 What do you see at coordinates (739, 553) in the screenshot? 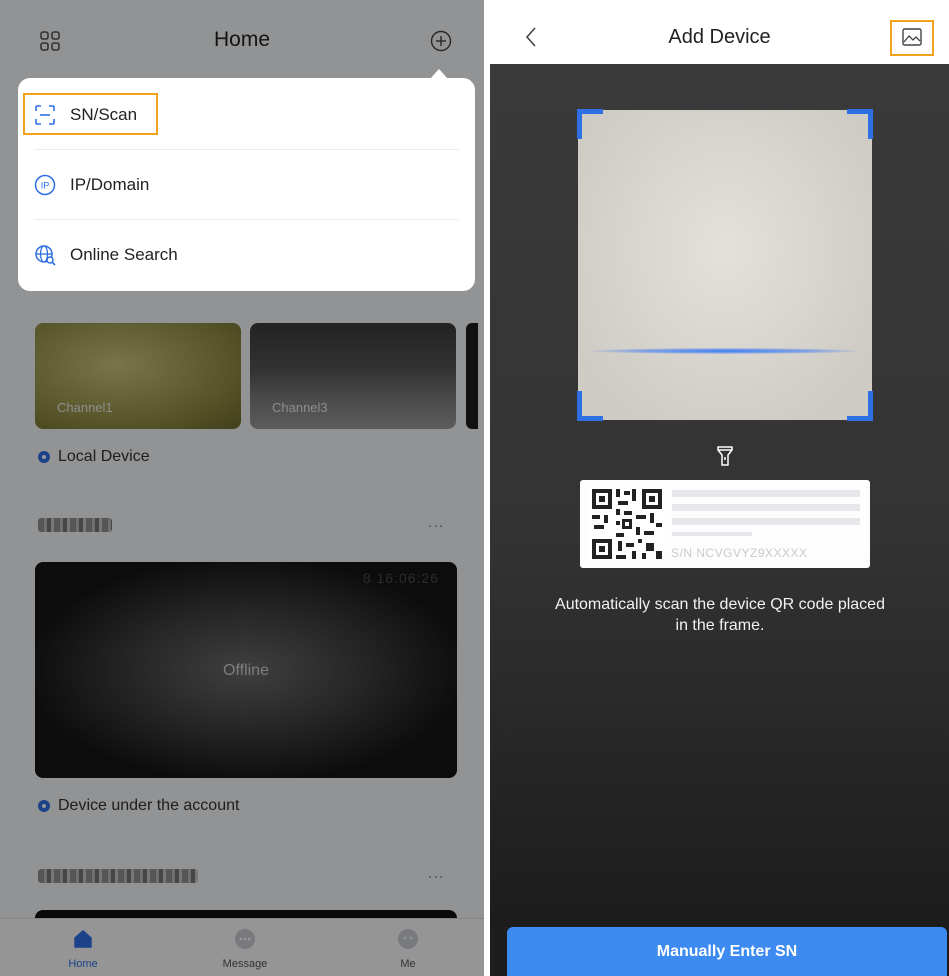
I see `sn-text: S/N NCVGVYZ9XXXXX` at bounding box center [739, 553].